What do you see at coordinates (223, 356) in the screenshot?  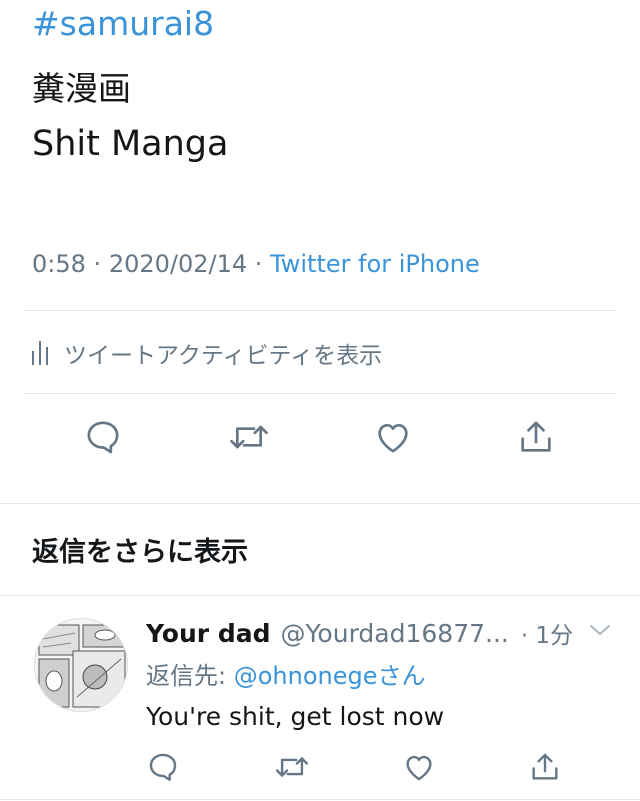 I see `tweet-activity-label: ツイートアクティビティを表示` at bounding box center [223, 356].